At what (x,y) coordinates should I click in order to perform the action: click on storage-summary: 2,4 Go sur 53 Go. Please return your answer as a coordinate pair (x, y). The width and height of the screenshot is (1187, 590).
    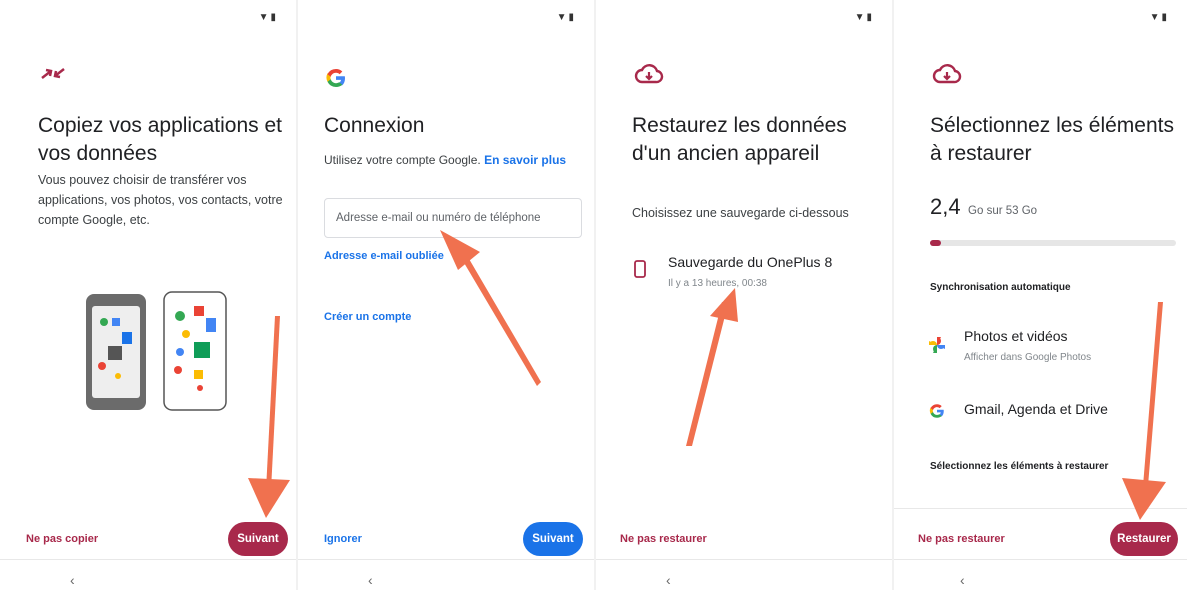
    Looking at the image, I should click on (983, 207).